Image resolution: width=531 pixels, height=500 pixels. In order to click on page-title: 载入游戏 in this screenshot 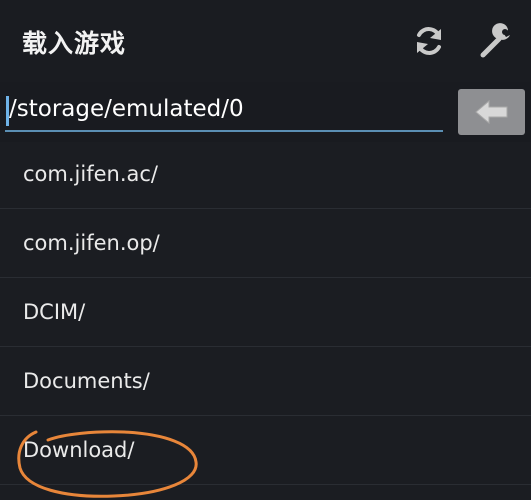, I will do `click(74, 43)`.